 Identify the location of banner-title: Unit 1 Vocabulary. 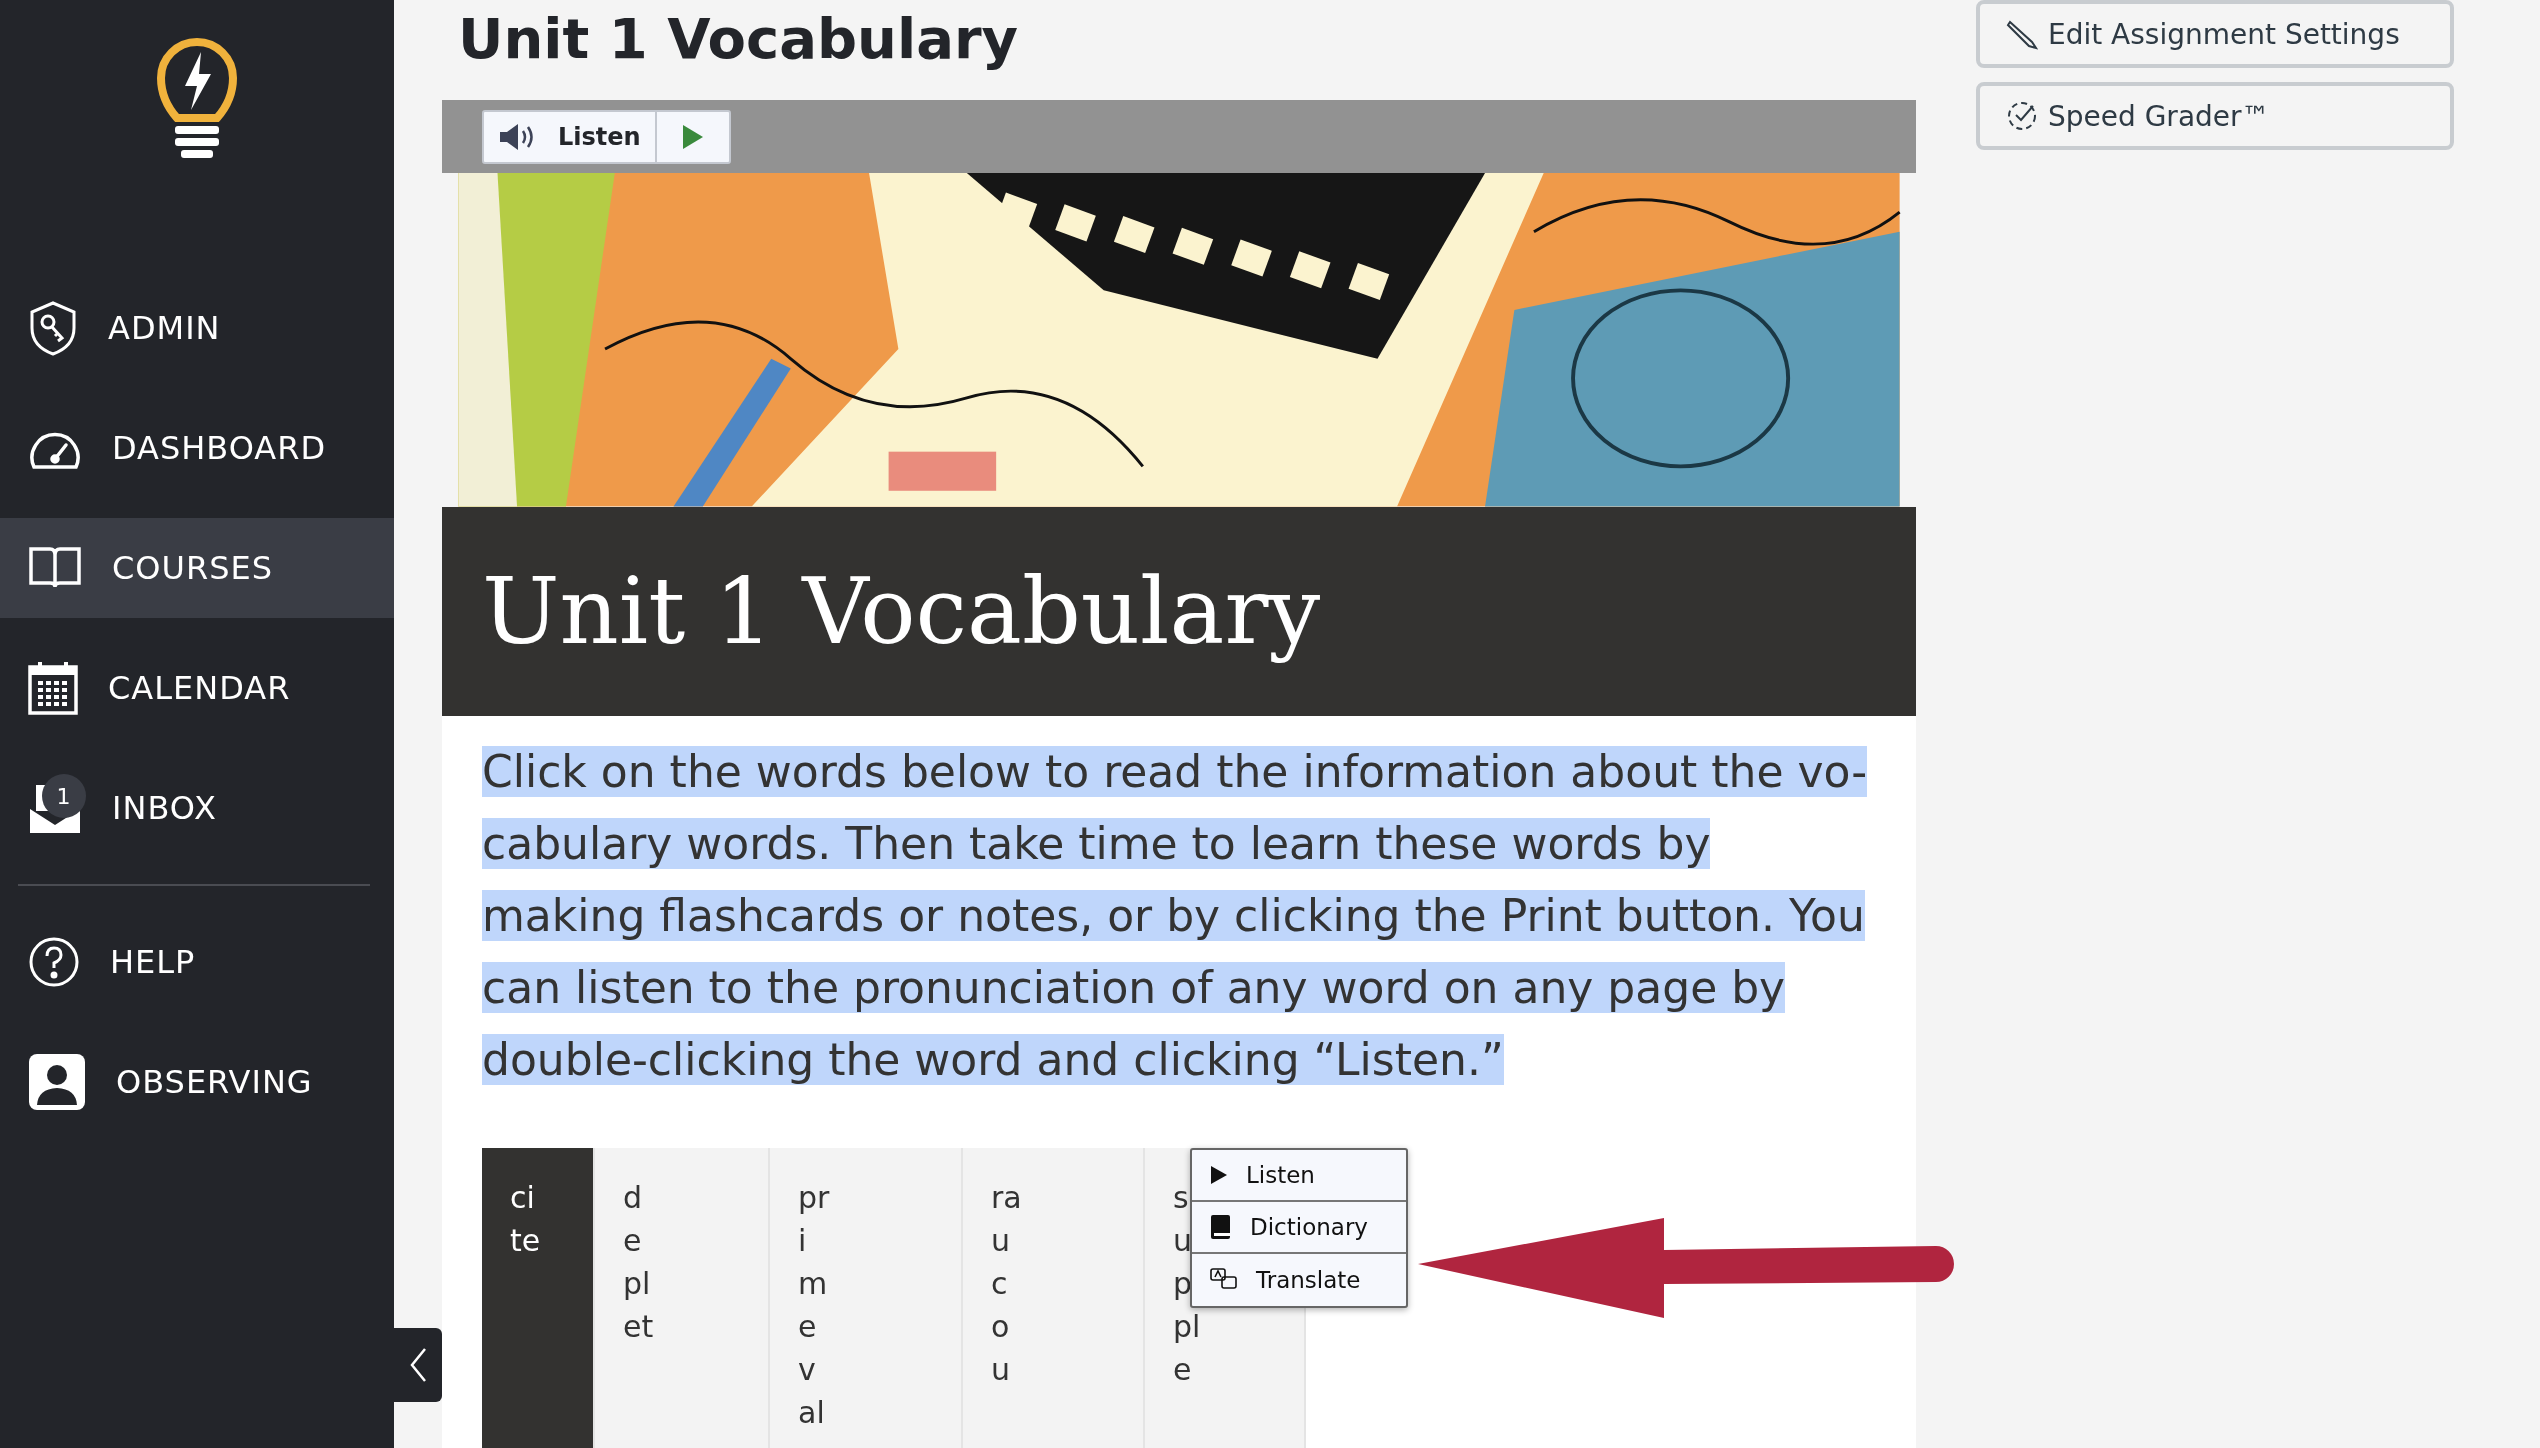
(901, 611).